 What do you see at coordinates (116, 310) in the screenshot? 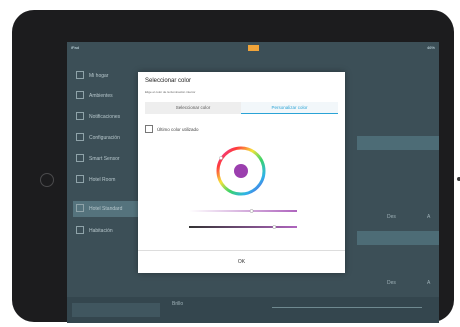
I see `bottom-button` at bounding box center [116, 310].